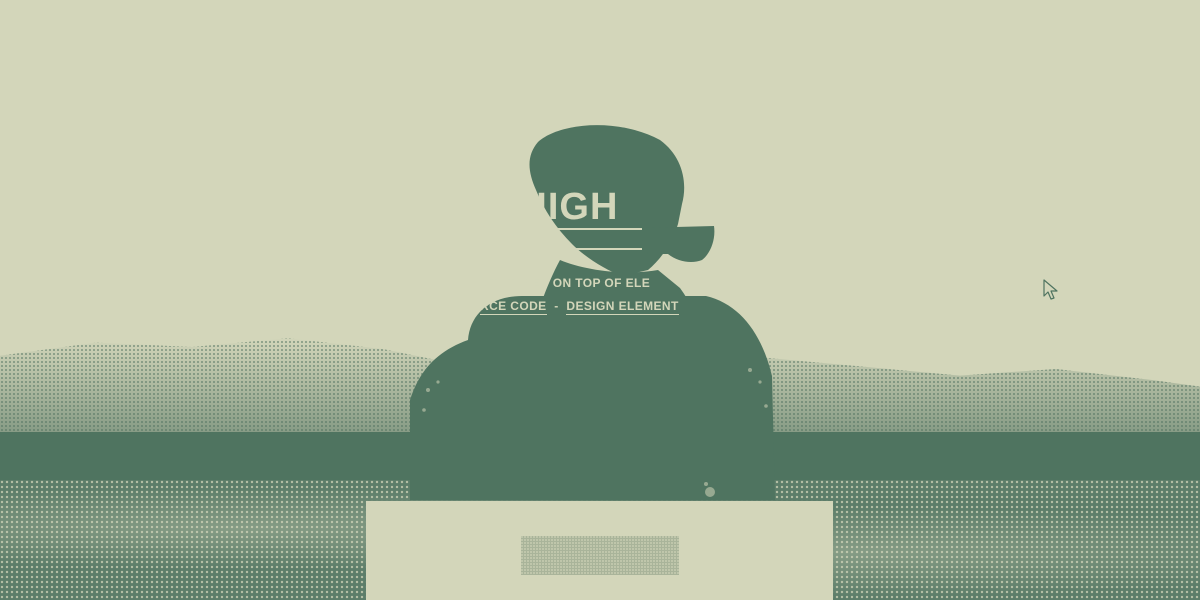 Image resolution: width=1200 pixels, height=600 pixels. What do you see at coordinates (513, 307) in the screenshot?
I see `source-code-link: RCE CODE` at bounding box center [513, 307].